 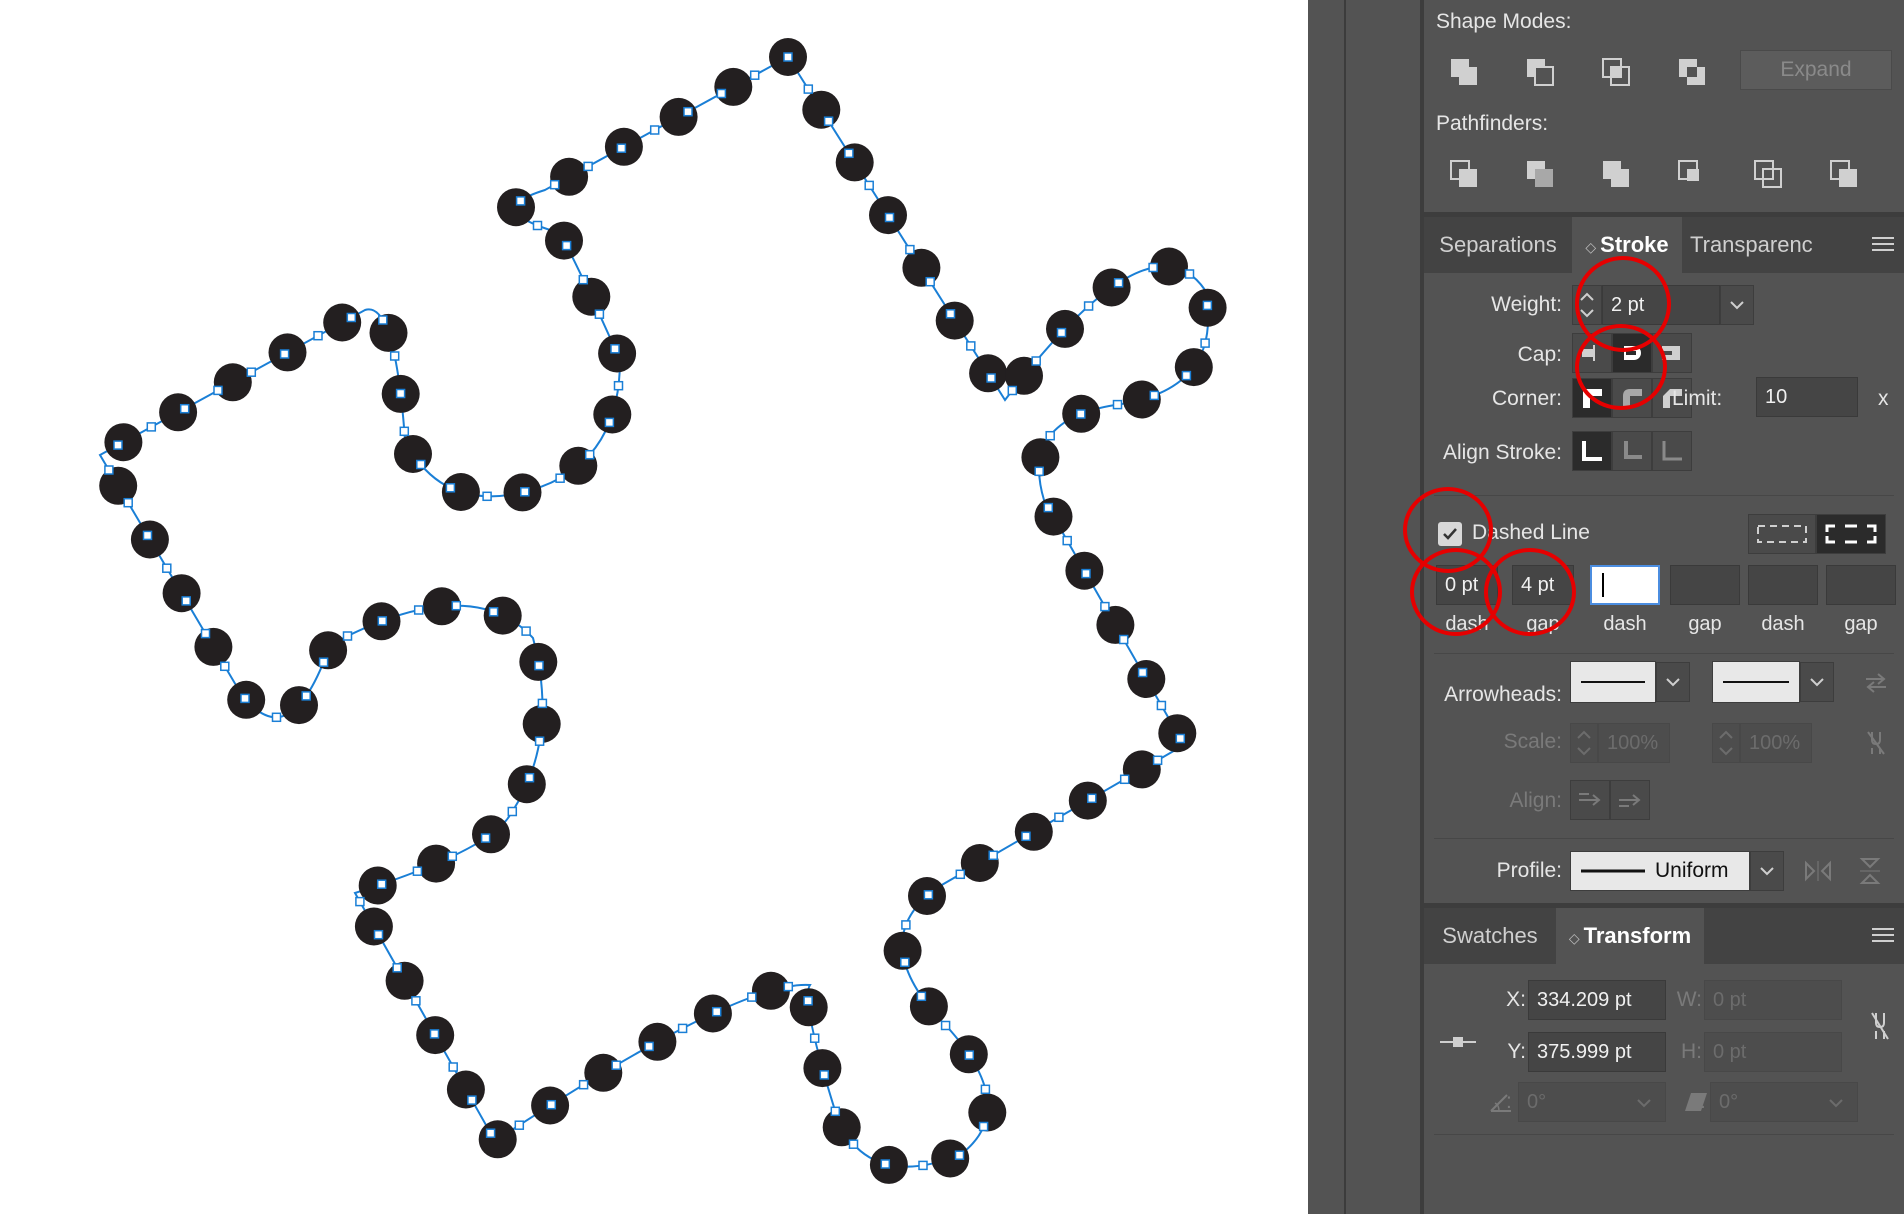 What do you see at coordinates (1672, 451) in the screenshot?
I see `align-outside-icon` at bounding box center [1672, 451].